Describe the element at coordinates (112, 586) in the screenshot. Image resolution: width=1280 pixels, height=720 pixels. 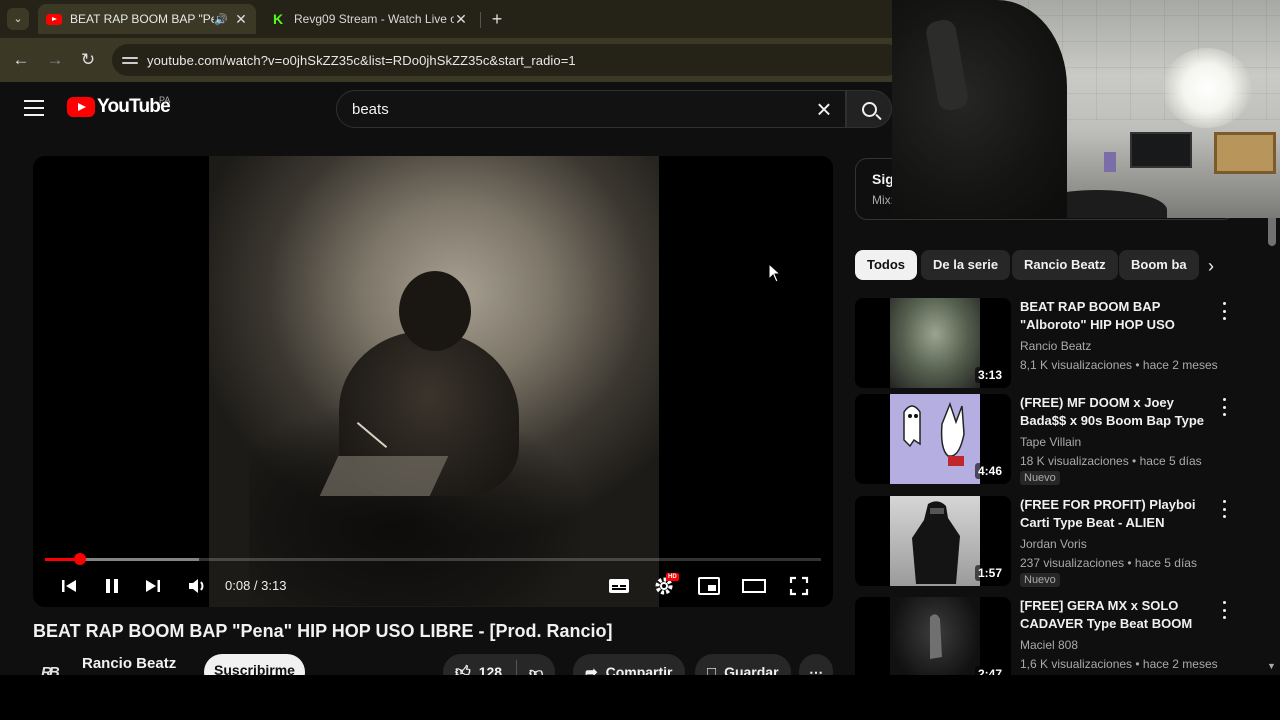
I see `pause-icon` at that location.